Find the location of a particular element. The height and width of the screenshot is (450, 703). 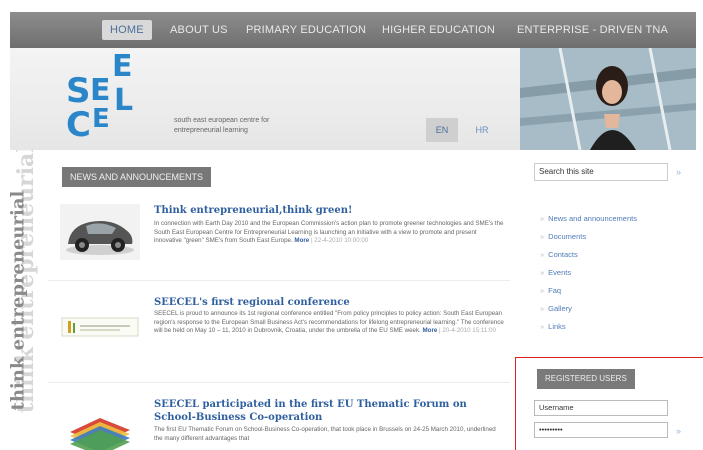

article-thumbnail-car is located at coordinates (100, 232).